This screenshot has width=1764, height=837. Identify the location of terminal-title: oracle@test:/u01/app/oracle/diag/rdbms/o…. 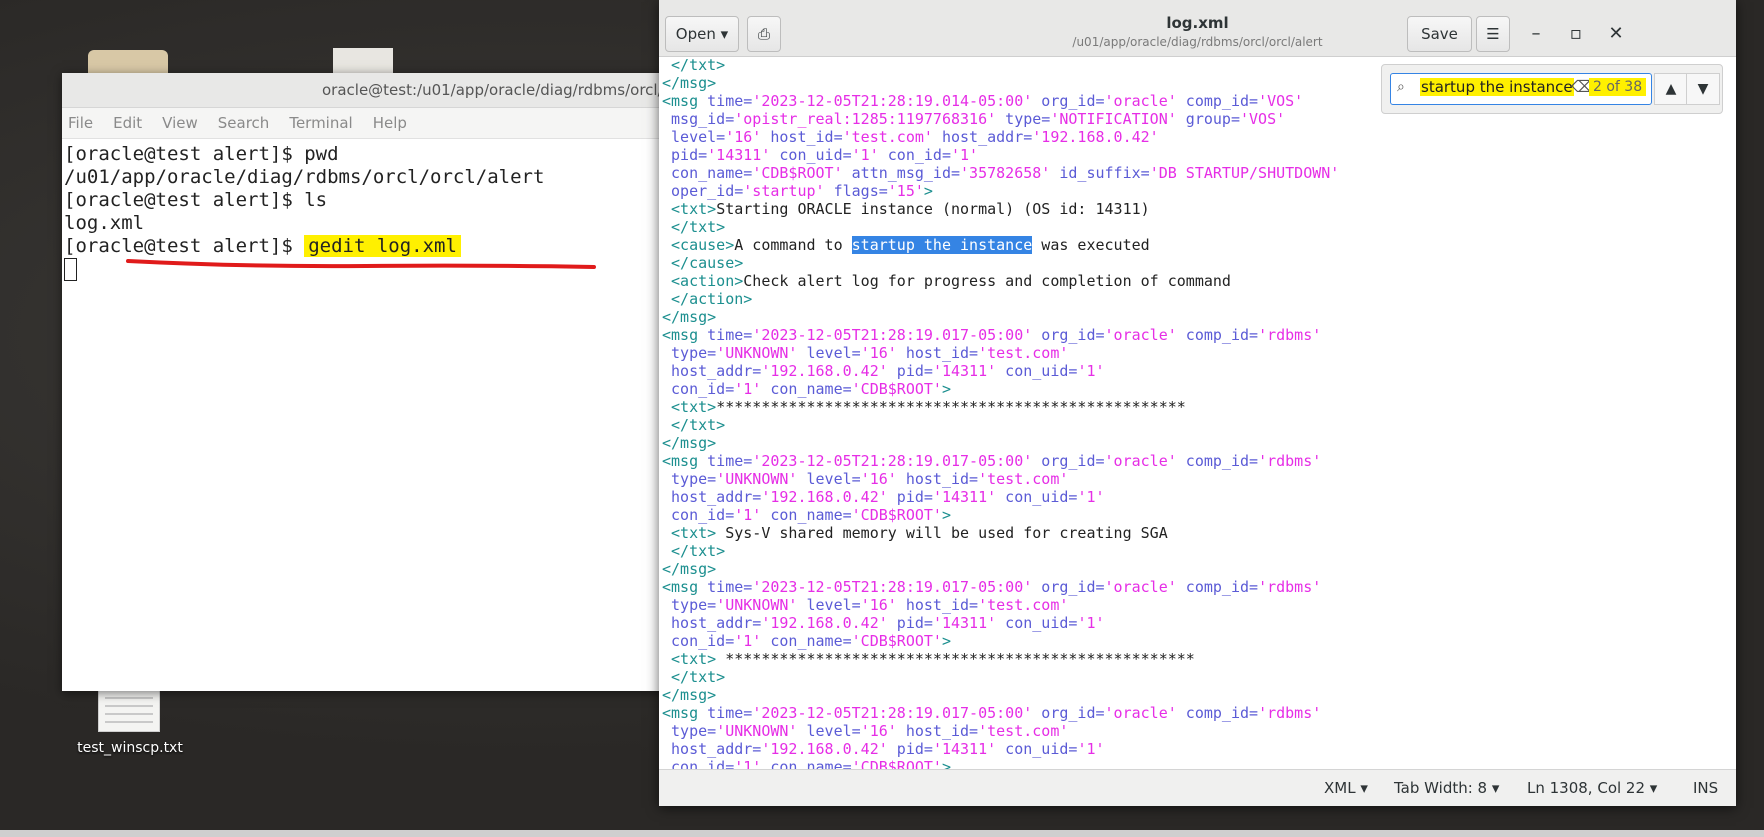
(367, 90).